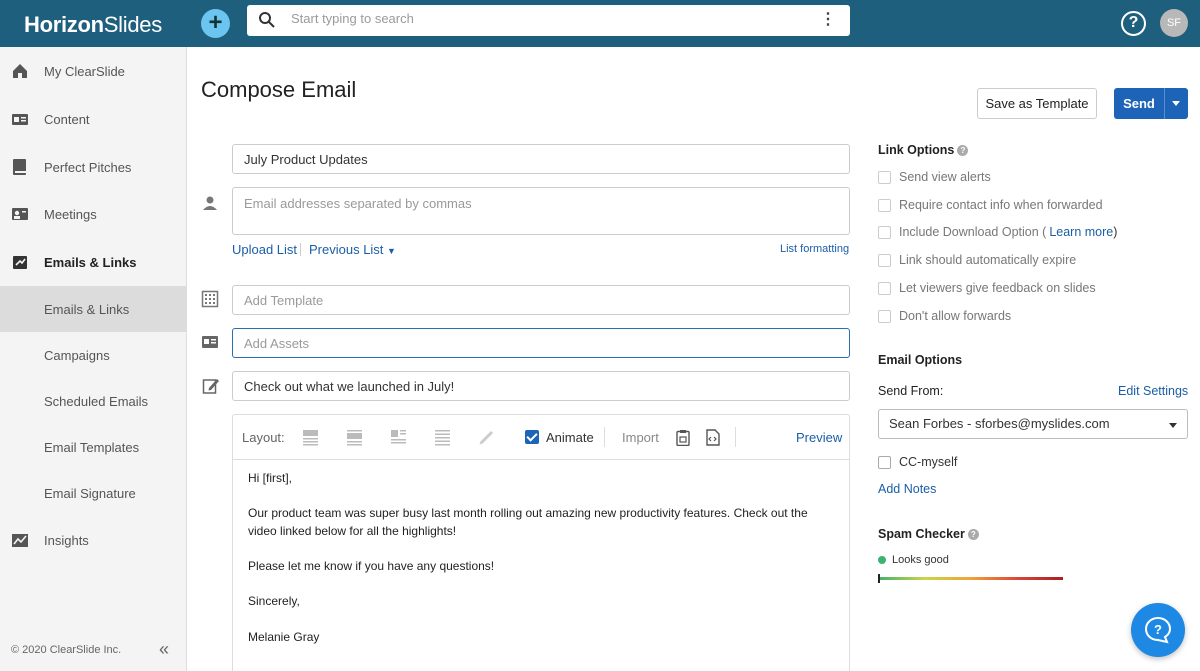  Describe the element at coordinates (93, 71) in the screenshot. I see `sidebar-item-my-clearslide: My ClearSlide` at that location.